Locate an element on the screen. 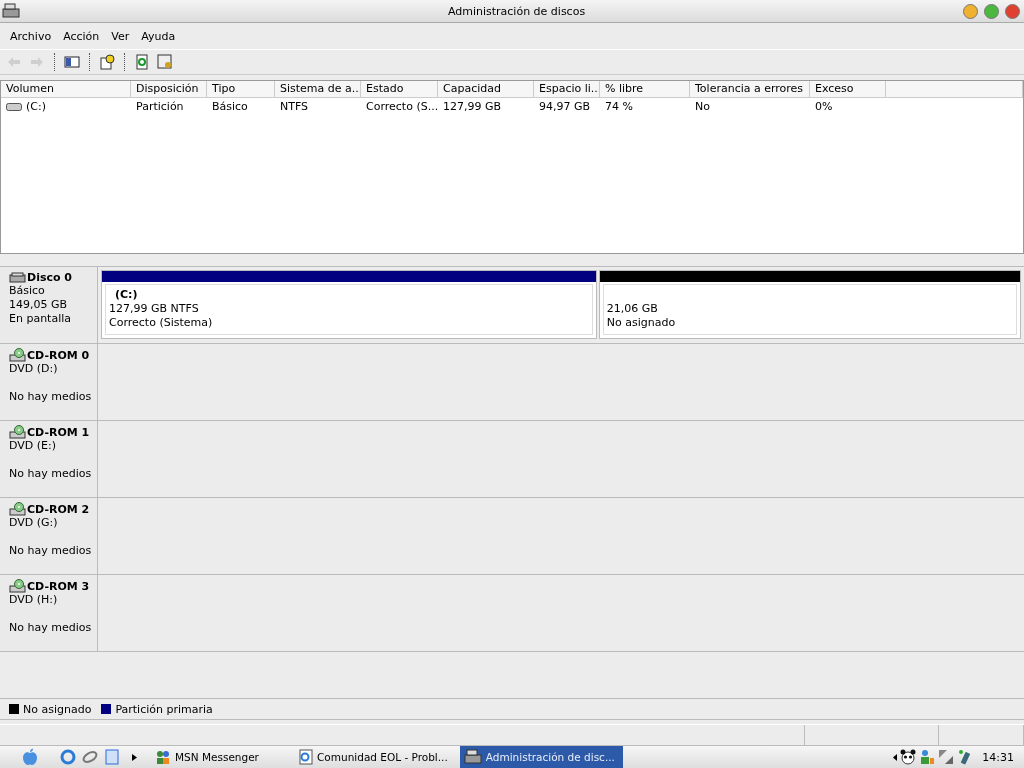 Image resolution: width=1024 pixels, height=768 pixels. disk-name: CD-ROM 3 is located at coordinates (58, 586).